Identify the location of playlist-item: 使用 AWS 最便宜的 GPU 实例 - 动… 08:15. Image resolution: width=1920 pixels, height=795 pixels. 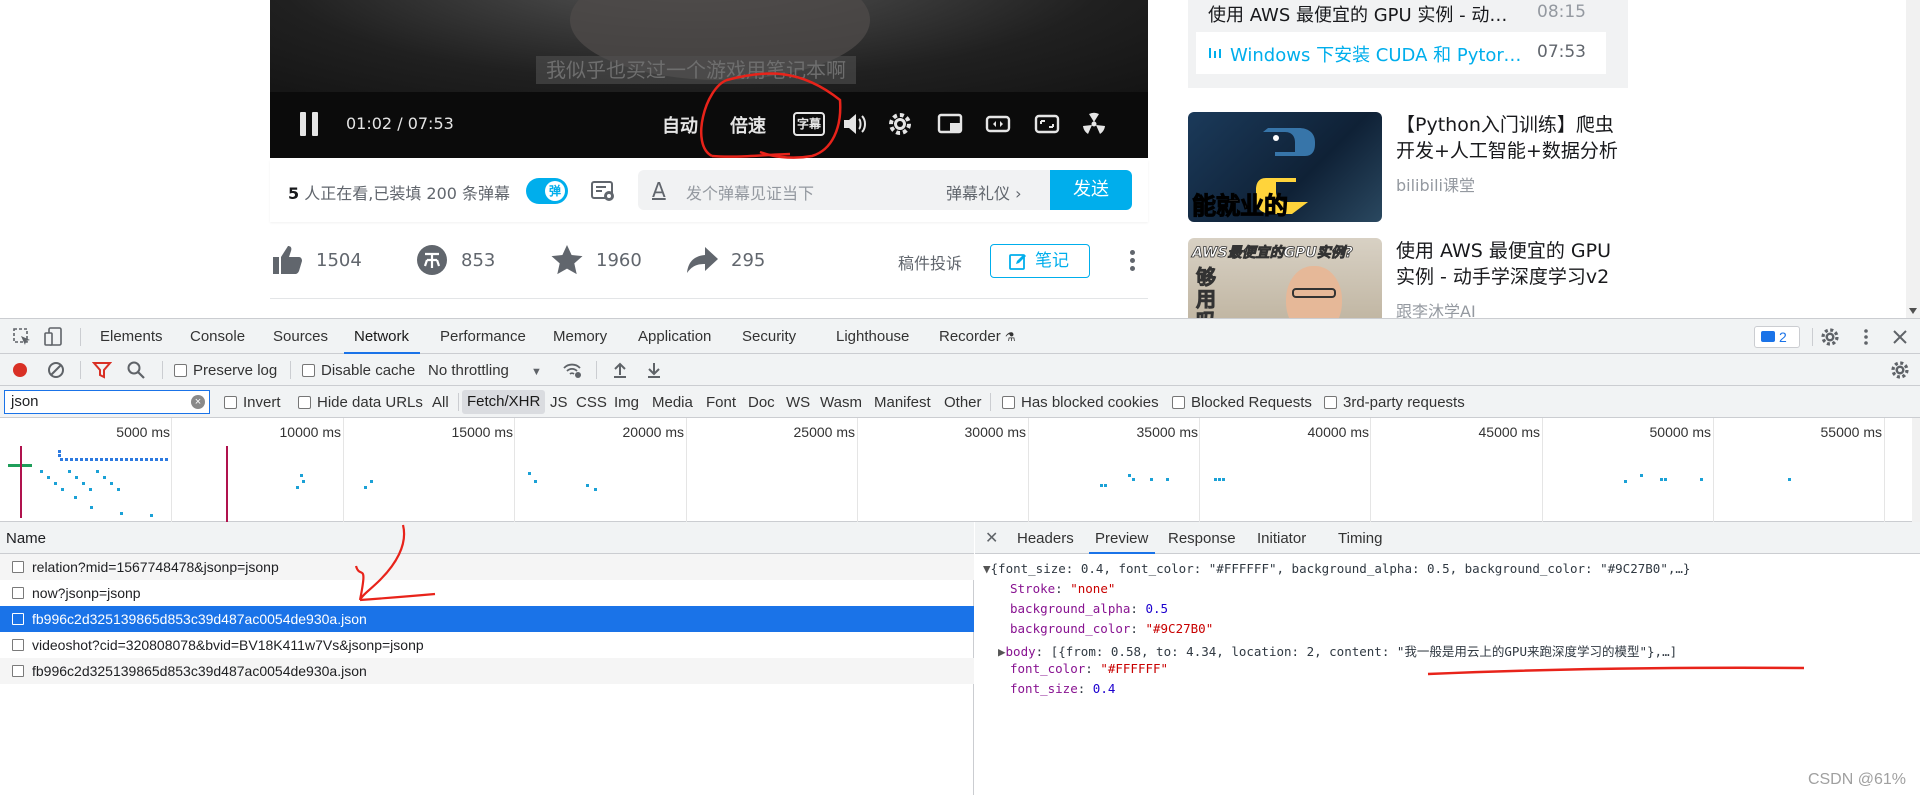
(1401, 17).